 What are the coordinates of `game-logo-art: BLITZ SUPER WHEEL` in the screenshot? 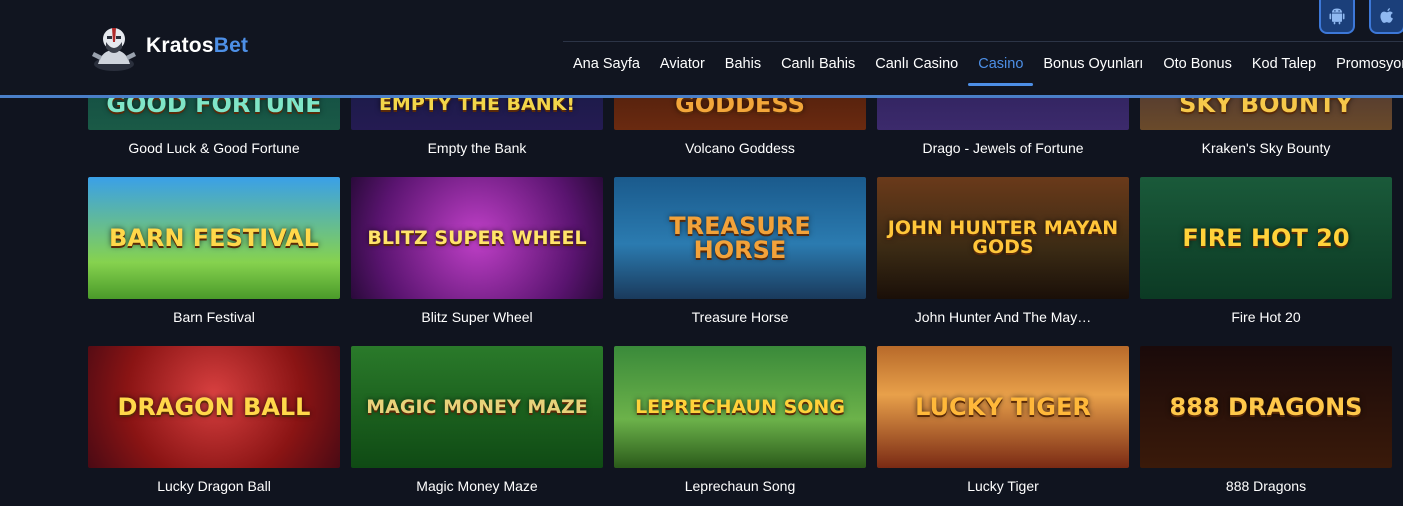 It's located at (477, 237).